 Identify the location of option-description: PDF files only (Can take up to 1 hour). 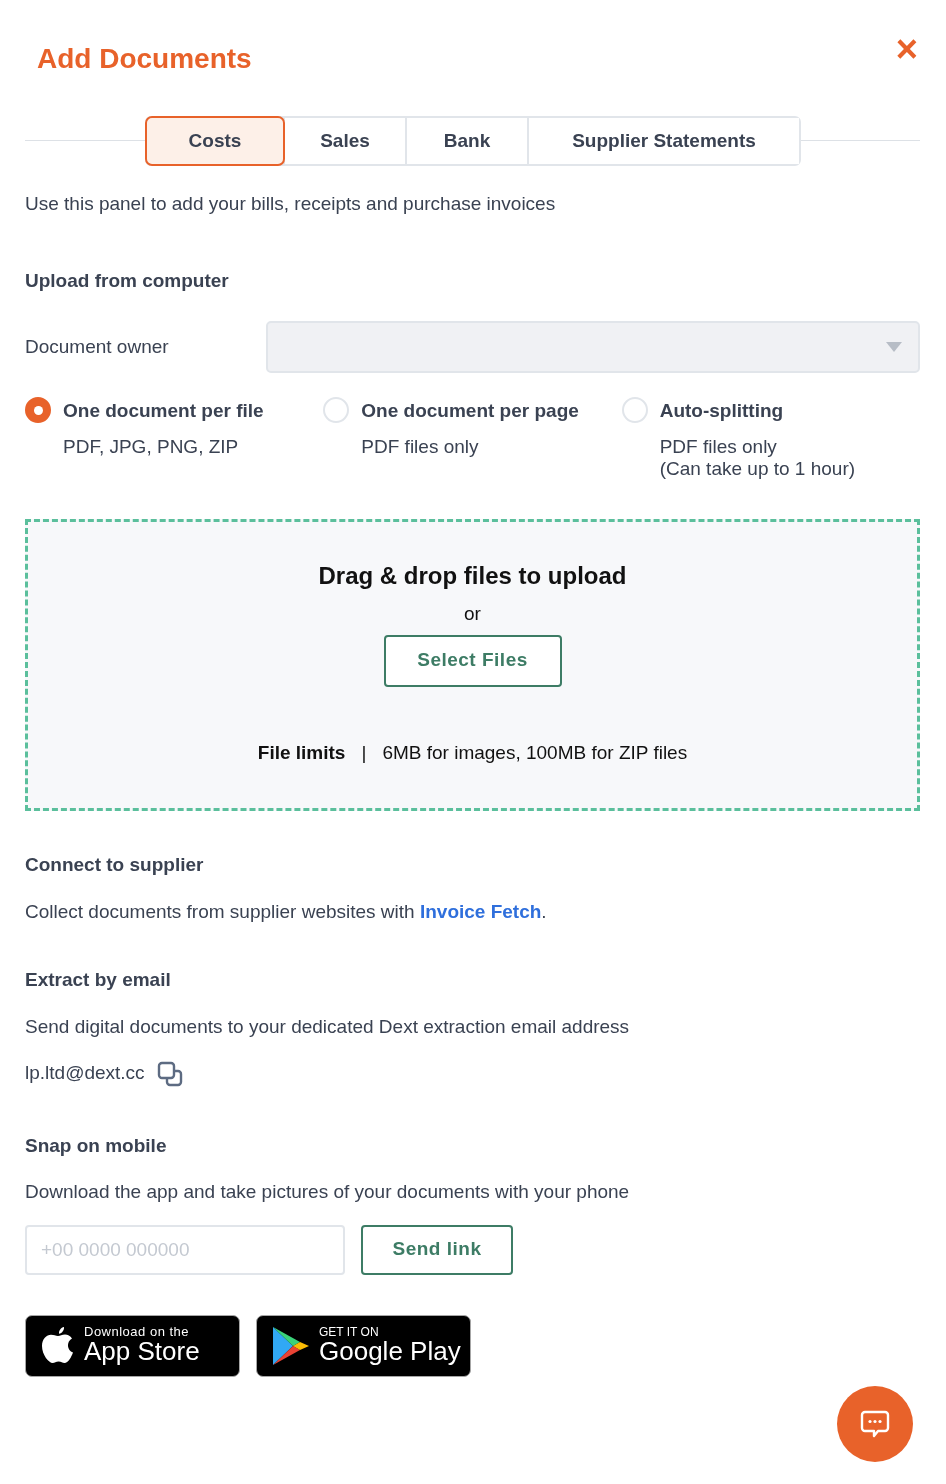
(757, 458).